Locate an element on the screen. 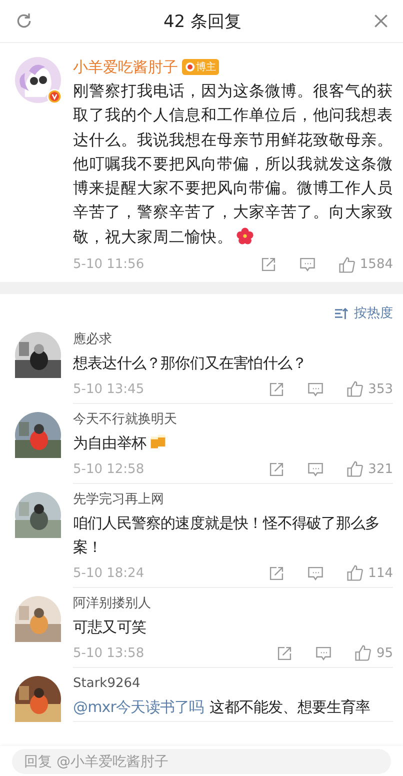  like-count: 1584 is located at coordinates (376, 264).